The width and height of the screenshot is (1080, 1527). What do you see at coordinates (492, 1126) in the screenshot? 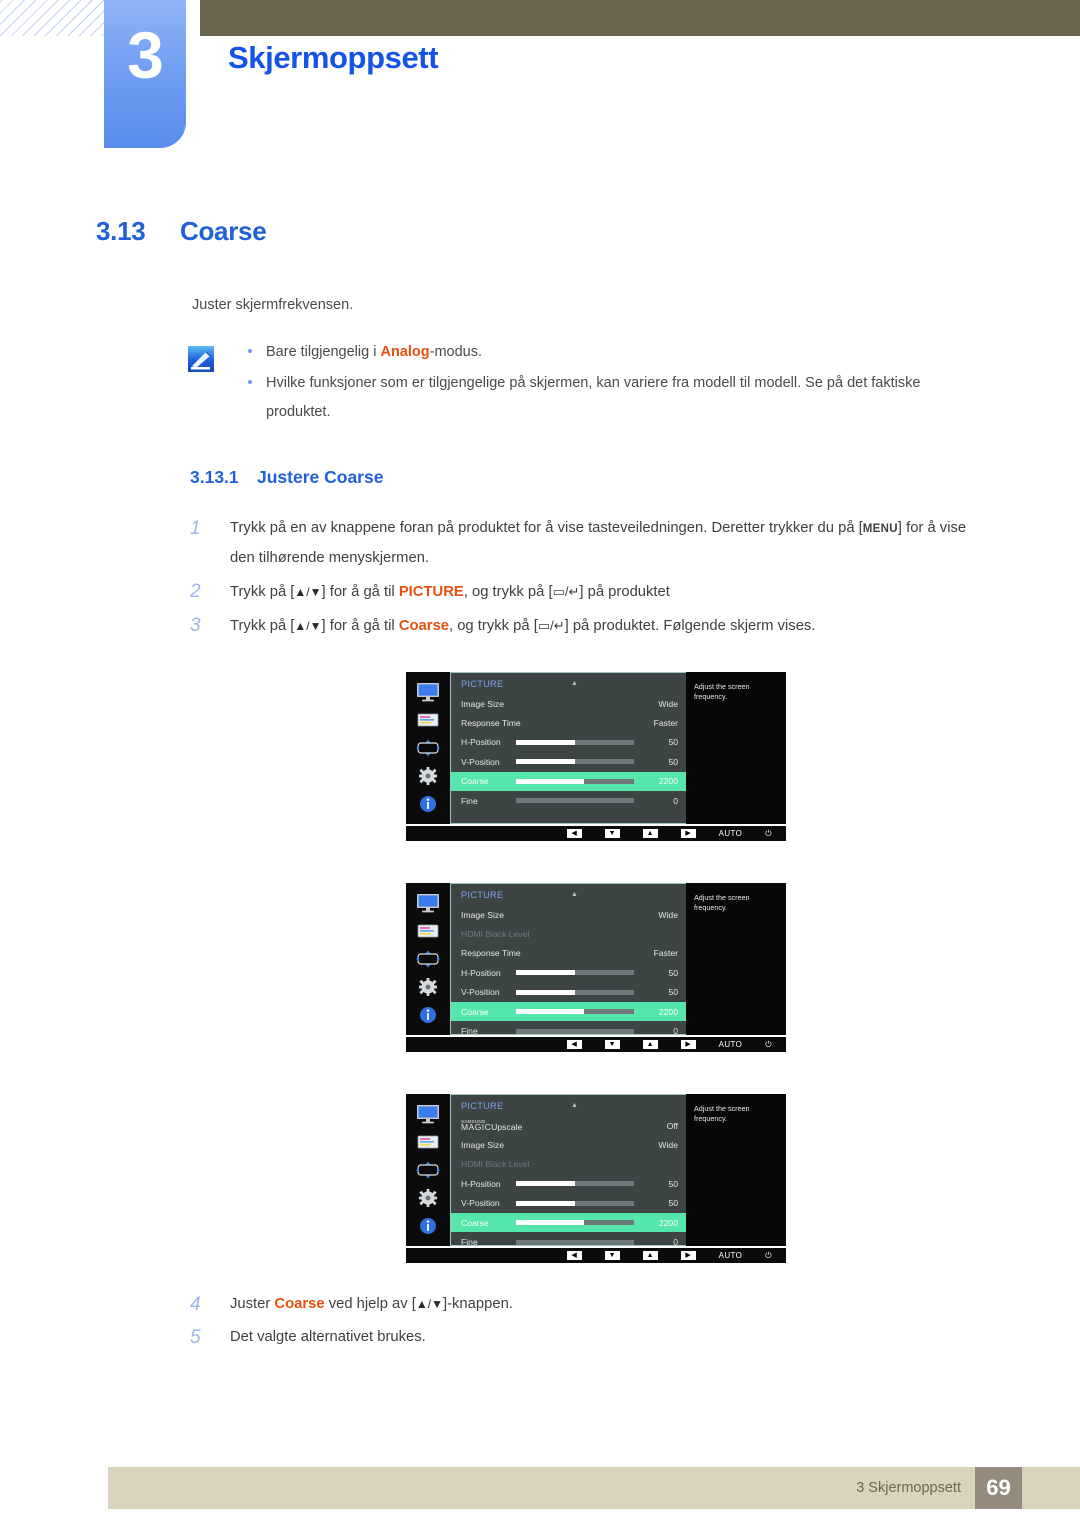
I see `osd-row-label: SAMSUNG MAGIC Upscale` at bounding box center [492, 1126].